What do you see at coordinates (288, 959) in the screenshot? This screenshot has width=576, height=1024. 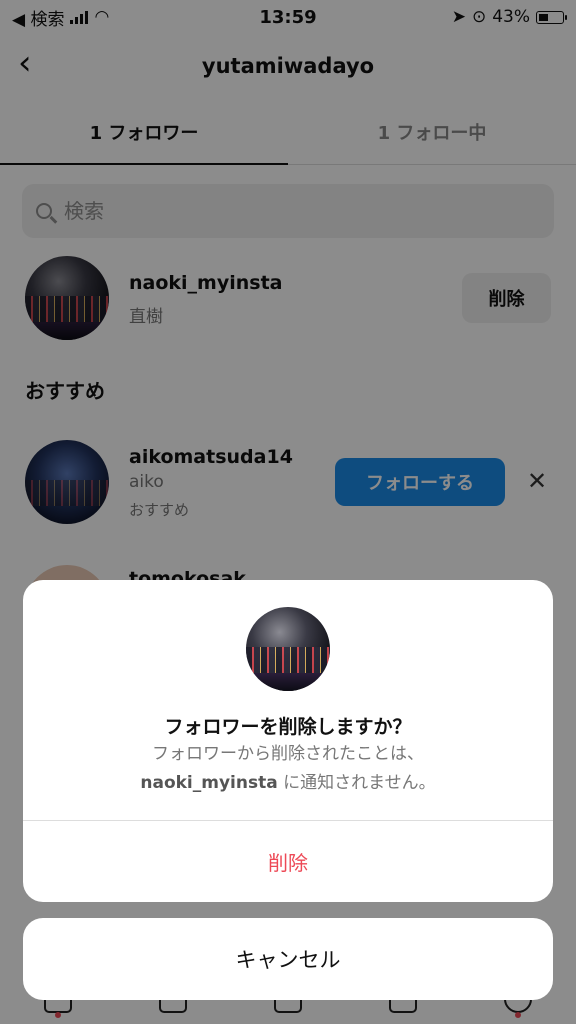 I see `cancel-button: キャンセル` at bounding box center [288, 959].